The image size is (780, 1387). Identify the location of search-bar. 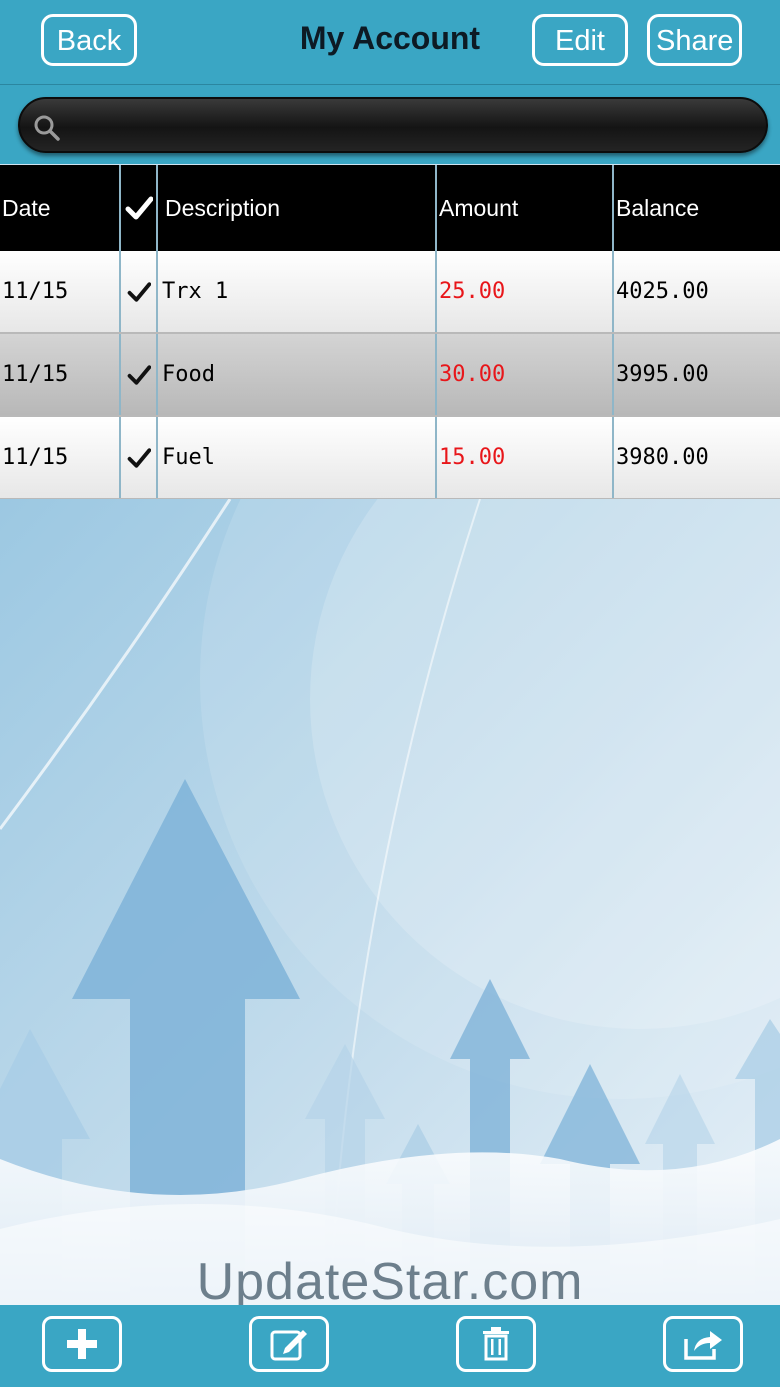
(390, 124).